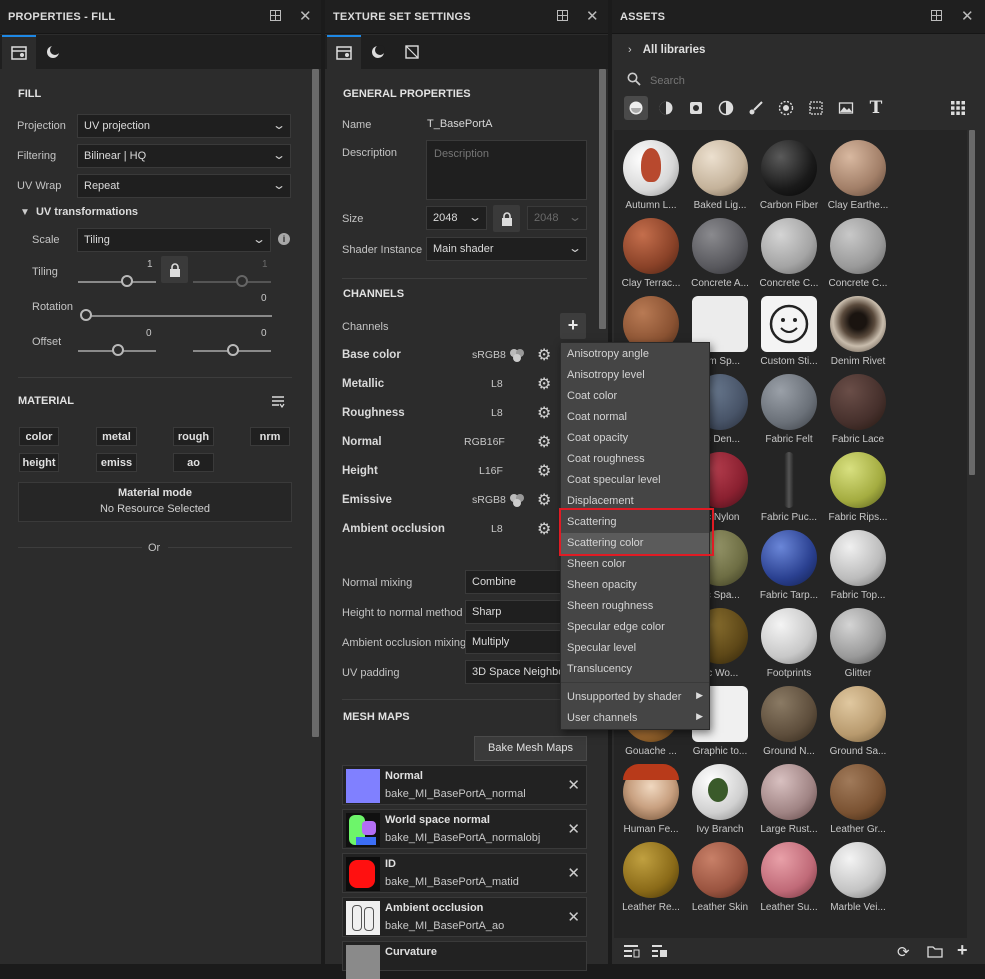 This screenshot has height=979, width=985. Describe the element at coordinates (635, 438) in the screenshot. I see `menu-item-coat-opacity: Coat opacity` at that location.